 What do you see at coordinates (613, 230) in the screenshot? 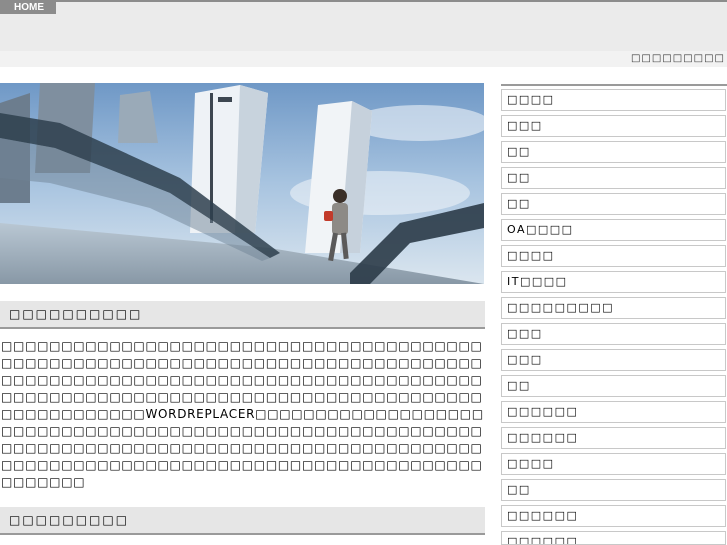
I see `sidebar-item: OA□□□□` at bounding box center [613, 230].